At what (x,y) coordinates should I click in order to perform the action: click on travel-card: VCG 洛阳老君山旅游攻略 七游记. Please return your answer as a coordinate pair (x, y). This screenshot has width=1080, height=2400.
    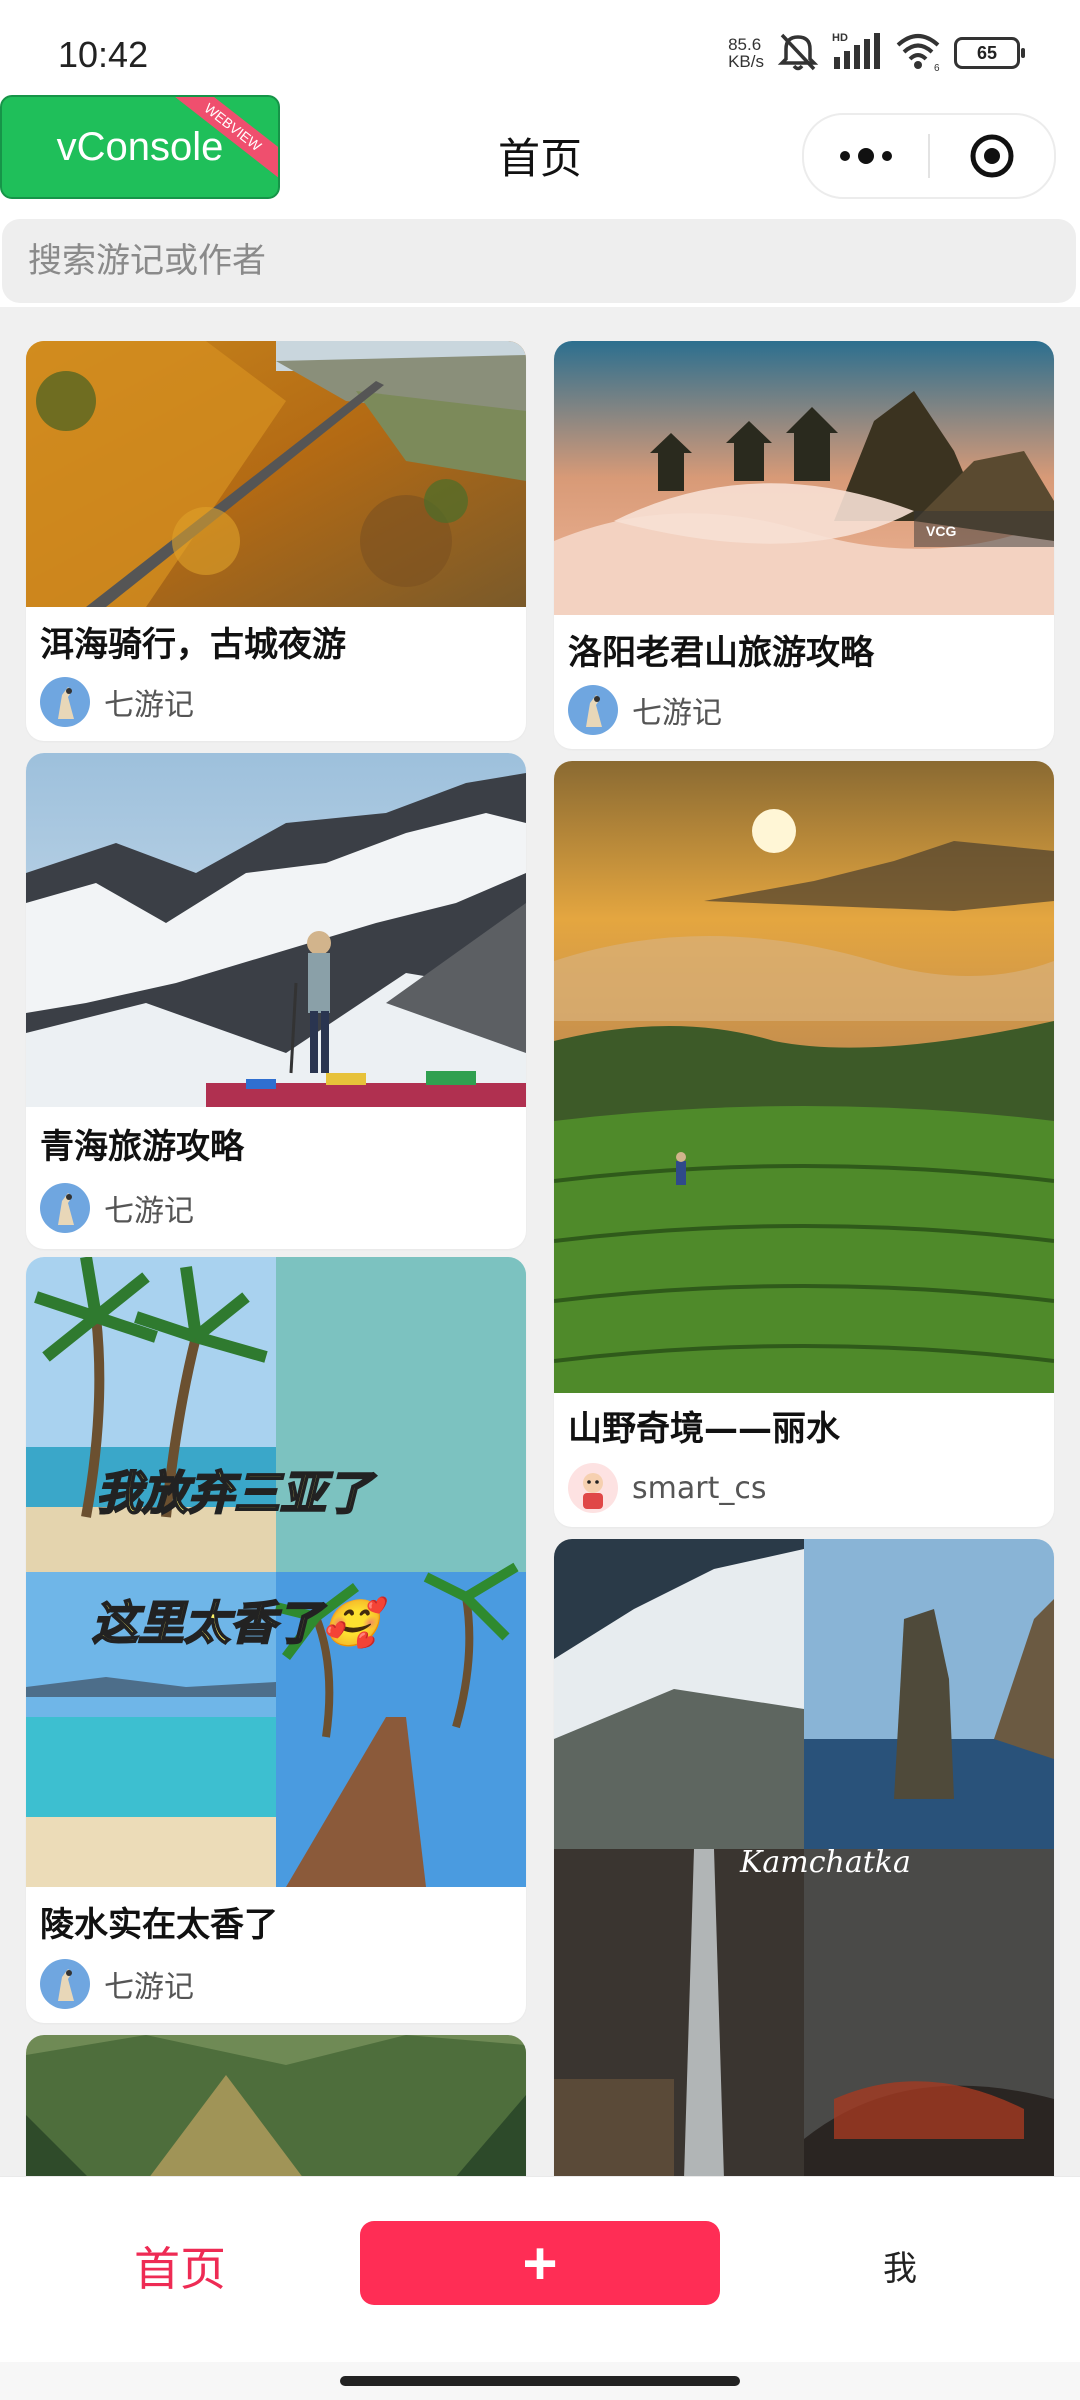
    Looking at the image, I should click on (804, 545).